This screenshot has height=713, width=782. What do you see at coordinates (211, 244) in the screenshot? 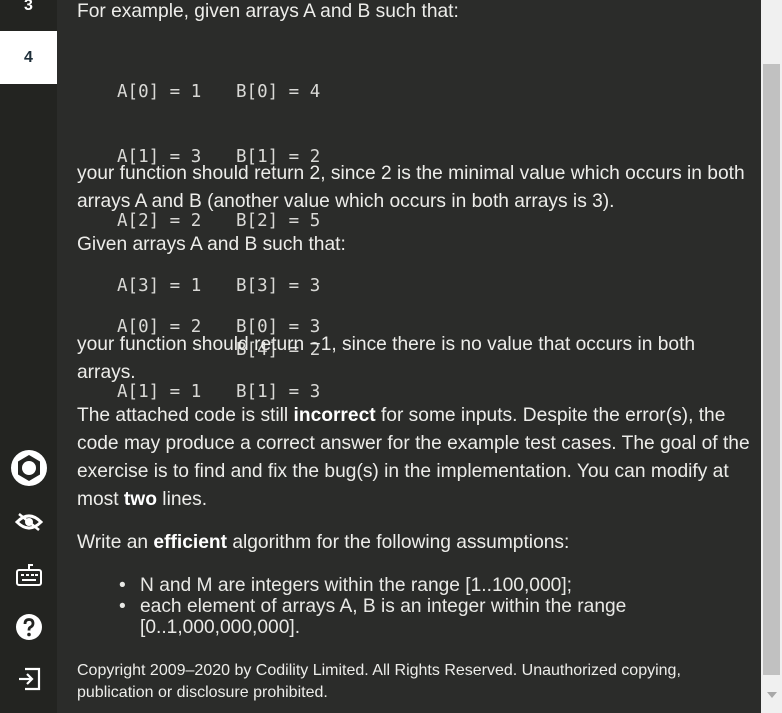
I see `example2-intro: Given arrays A and B such that:` at bounding box center [211, 244].